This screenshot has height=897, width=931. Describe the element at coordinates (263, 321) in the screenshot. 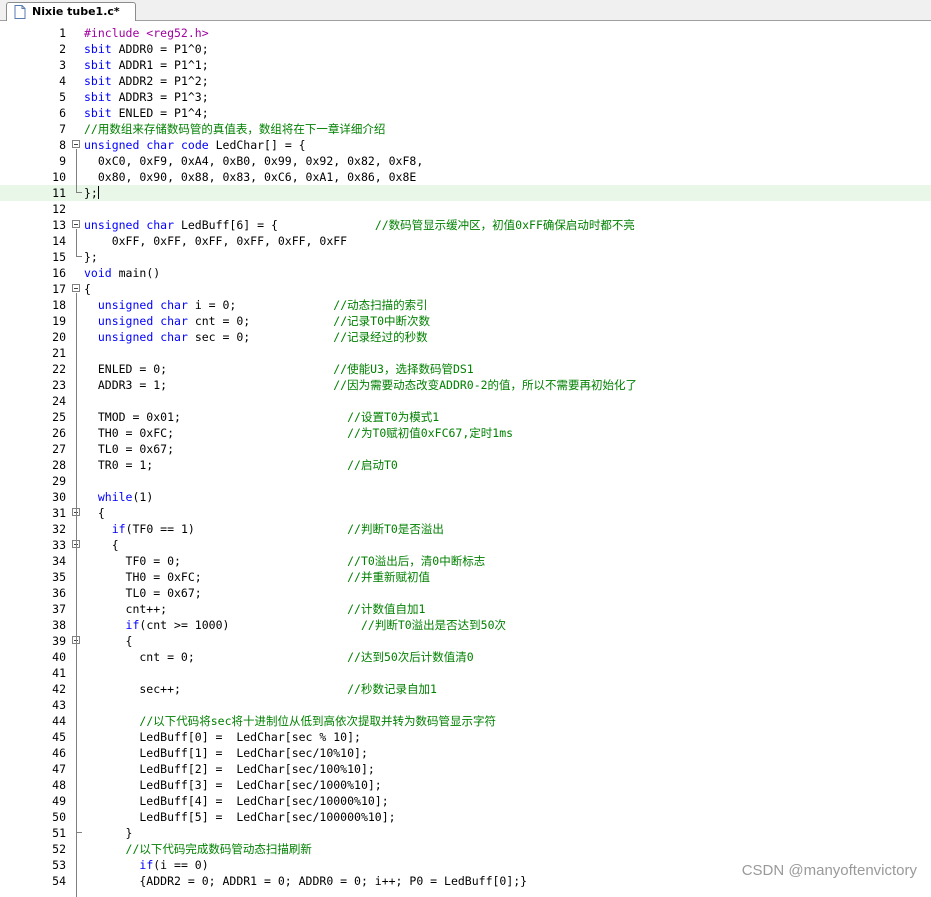

I see `code-text: unsigned char cnt = 0; //记录T0中断次数` at that location.